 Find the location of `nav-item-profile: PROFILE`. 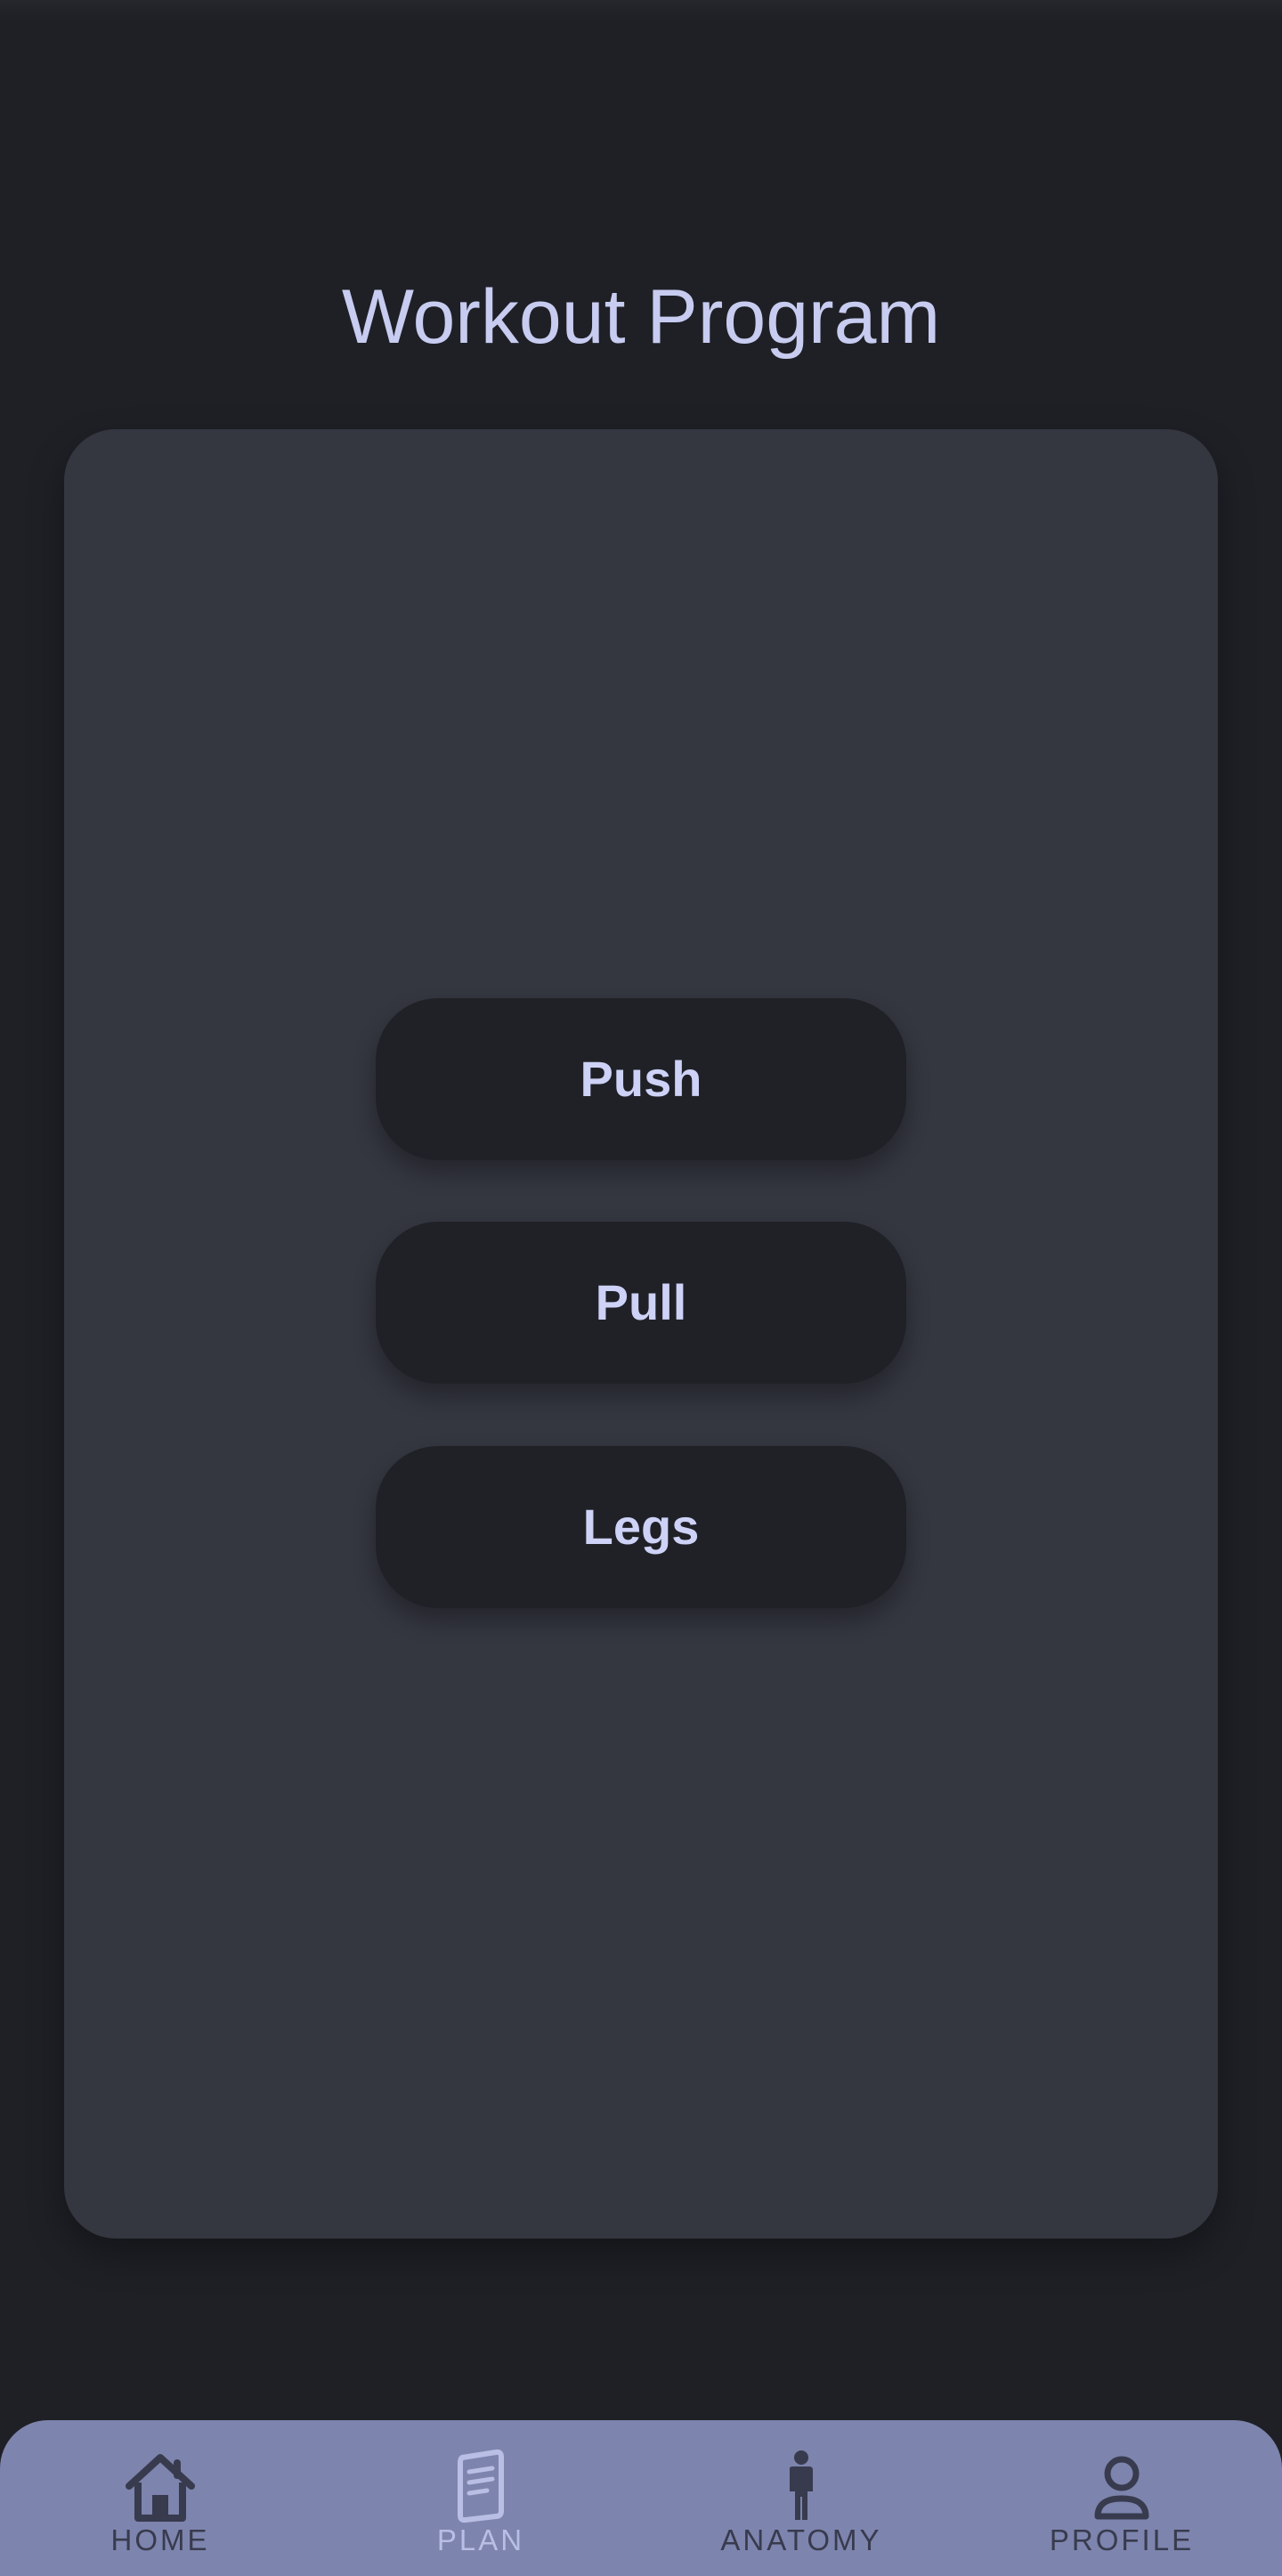

nav-item-profile: PROFILE is located at coordinates (1121, 2498).